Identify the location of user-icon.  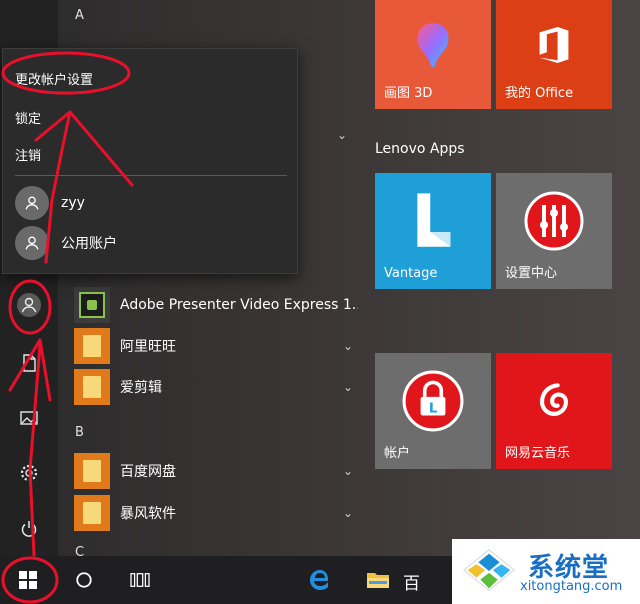
(29, 305).